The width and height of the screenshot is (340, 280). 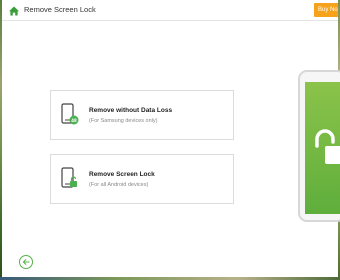 I want to click on option-subtitle: (For all Android devices), so click(x=119, y=185).